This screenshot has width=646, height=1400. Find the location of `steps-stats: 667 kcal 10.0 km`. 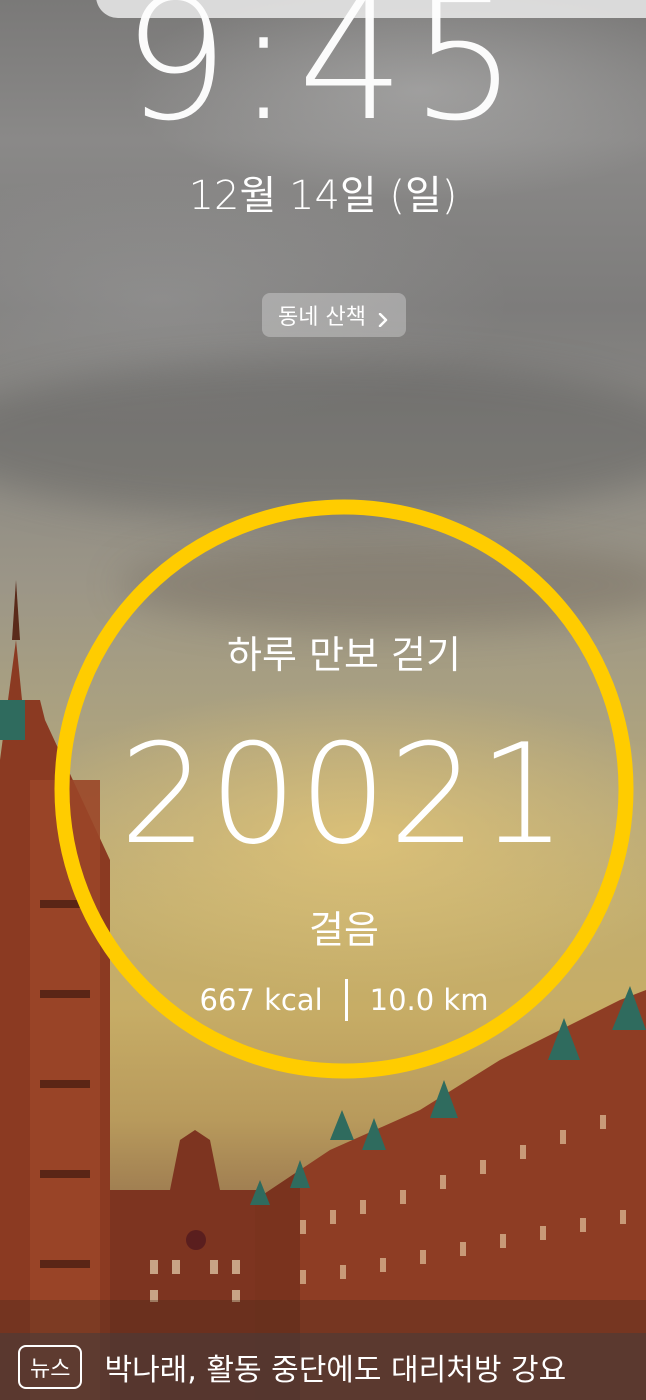

steps-stats: 667 kcal 10.0 km is located at coordinates (344, 1000).